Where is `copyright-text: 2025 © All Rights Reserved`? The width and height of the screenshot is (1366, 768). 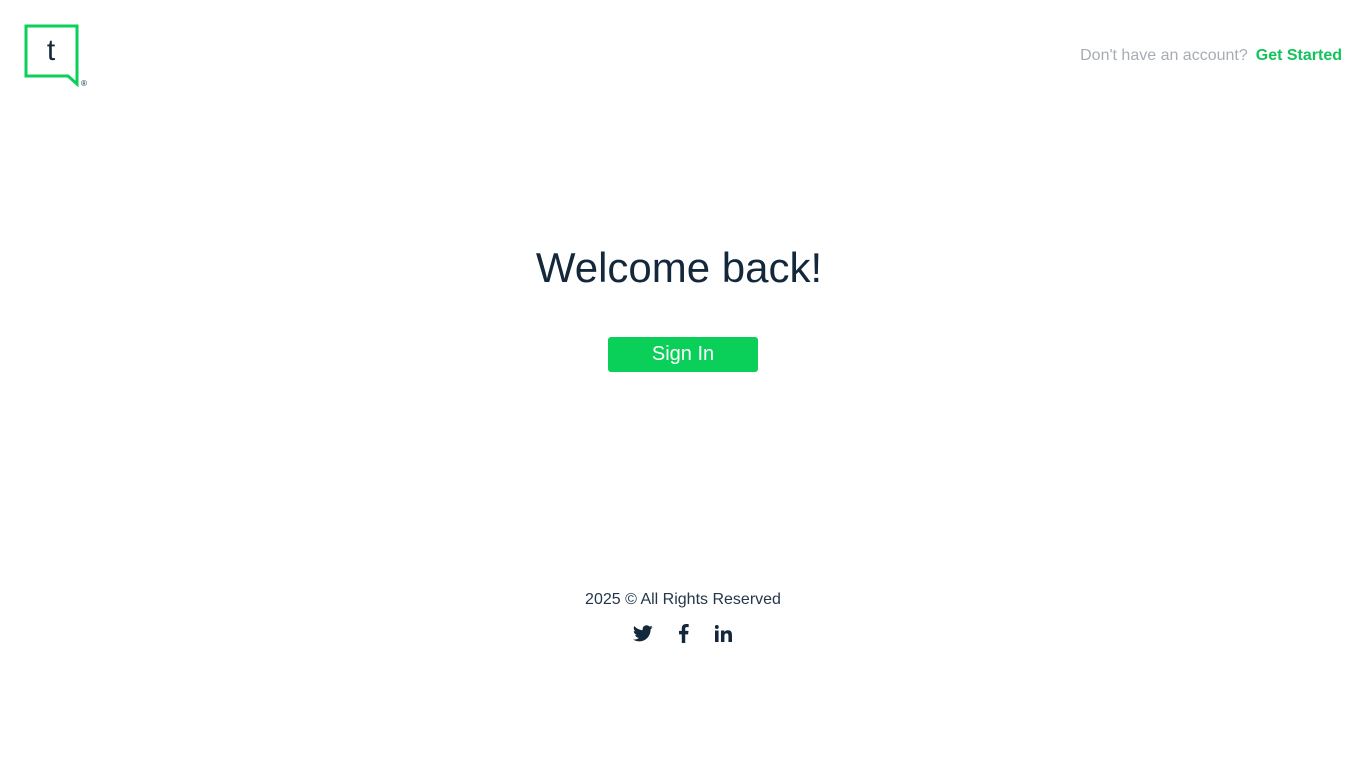 copyright-text: 2025 © All Rights Reserved is located at coordinates (683, 599).